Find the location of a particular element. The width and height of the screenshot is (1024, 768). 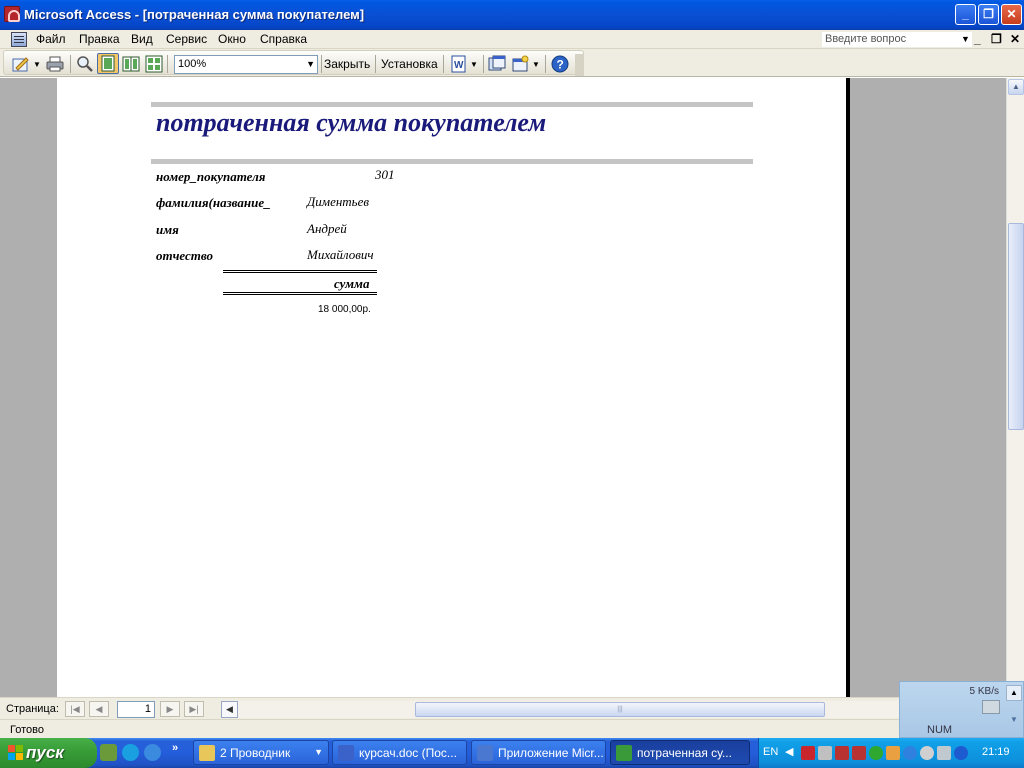

header-rule-bottom is located at coordinates (452, 161).